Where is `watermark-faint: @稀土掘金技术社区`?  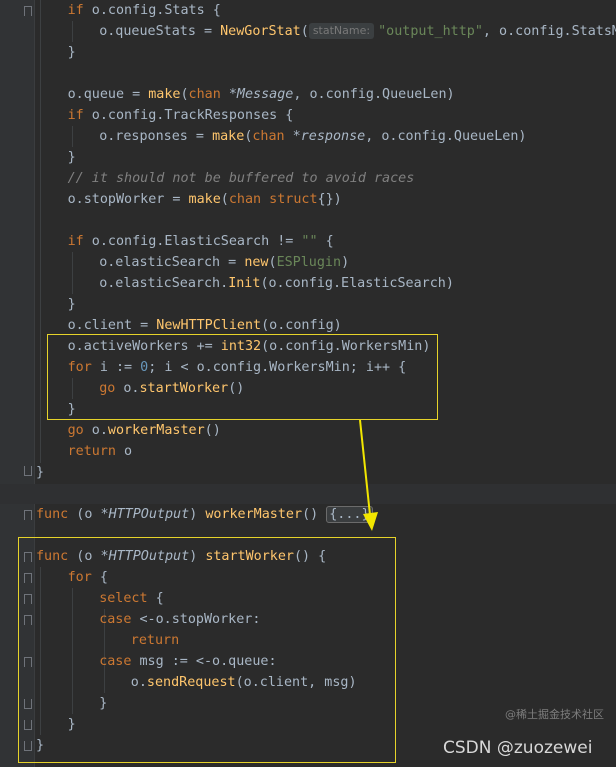 watermark-faint: @稀土掘金技术社区 is located at coordinates (554, 714).